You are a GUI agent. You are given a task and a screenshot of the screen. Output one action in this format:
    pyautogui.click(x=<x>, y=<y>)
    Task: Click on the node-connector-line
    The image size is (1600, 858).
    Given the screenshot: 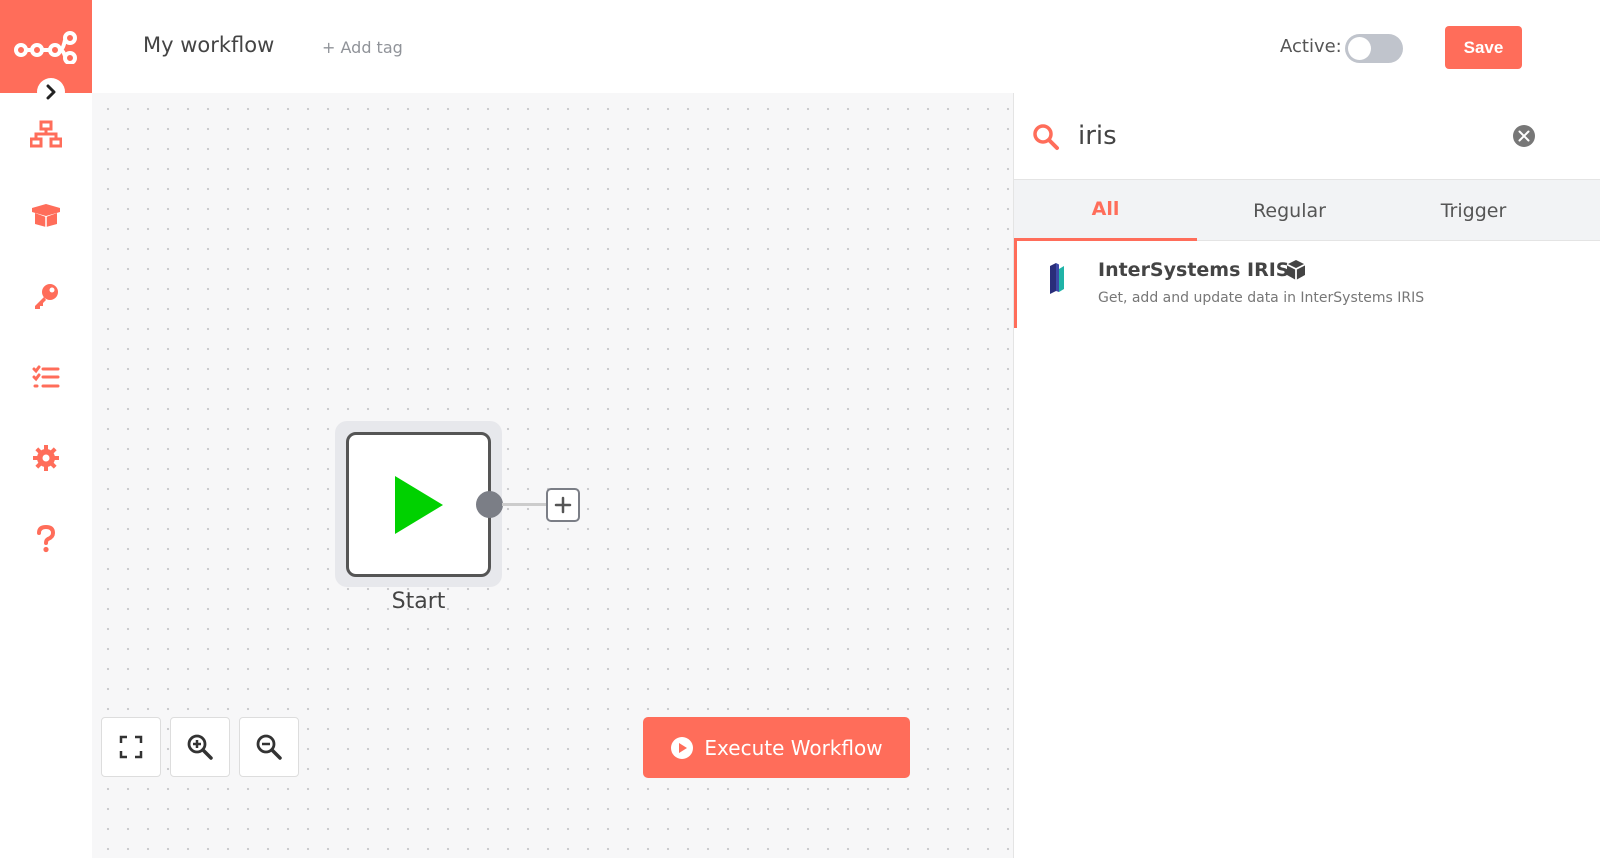 What is the action you would take?
    pyautogui.click(x=524, y=504)
    